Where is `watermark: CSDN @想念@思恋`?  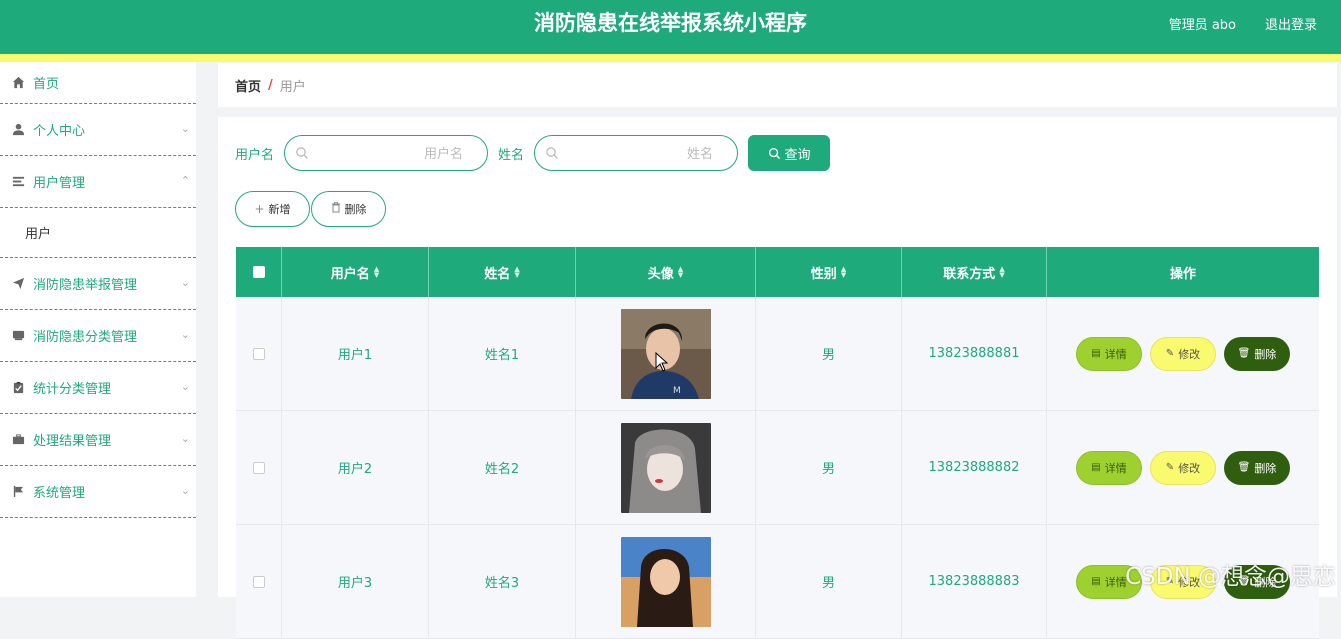
watermark: CSDN @想念@思恋 is located at coordinates (1230, 574).